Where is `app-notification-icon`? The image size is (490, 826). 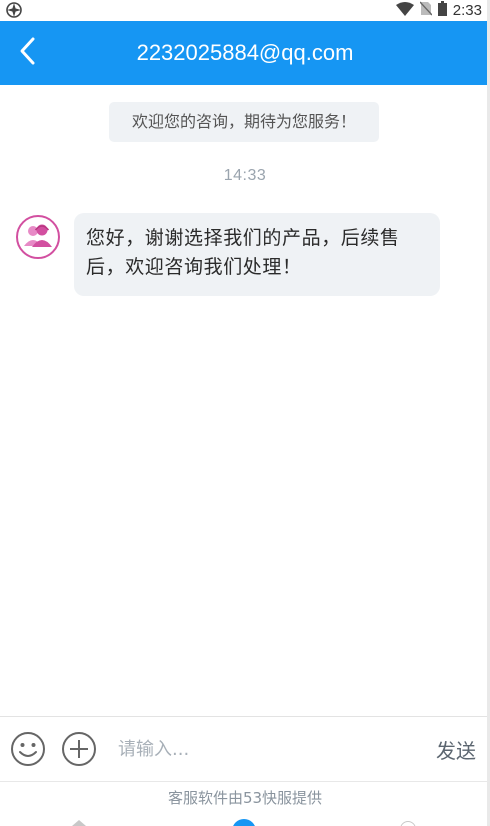 app-notification-icon is located at coordinates (14, 10).